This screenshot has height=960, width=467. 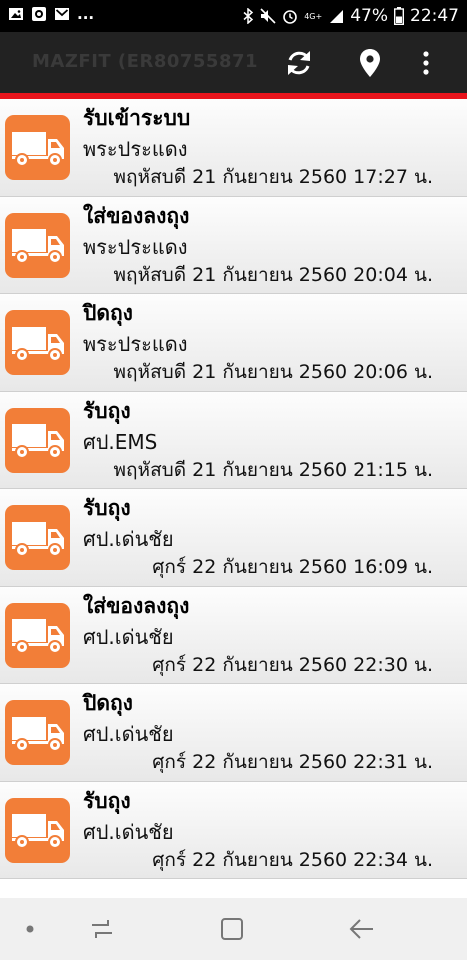 I want to click on event-datetime: พฤหัสบดี 21 กันยายน 2560 17:27 น., so click(x=273, y=177).